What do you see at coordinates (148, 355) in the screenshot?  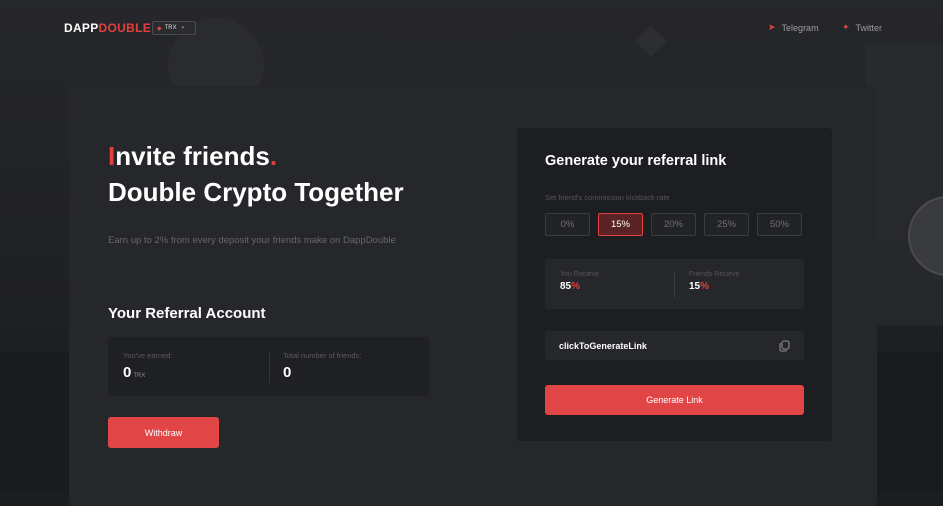 I see `earned-label: You've earned:` at bounding box center [148, 355].